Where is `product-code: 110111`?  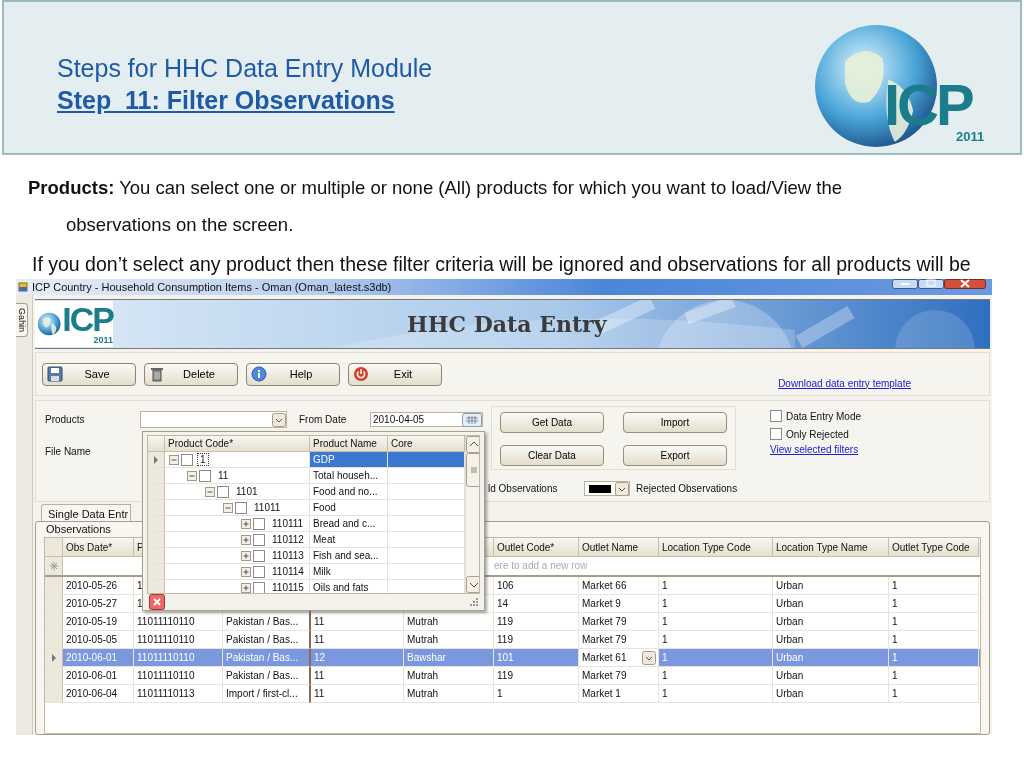
product-code: 110111 is located at coordinates (288, 523).